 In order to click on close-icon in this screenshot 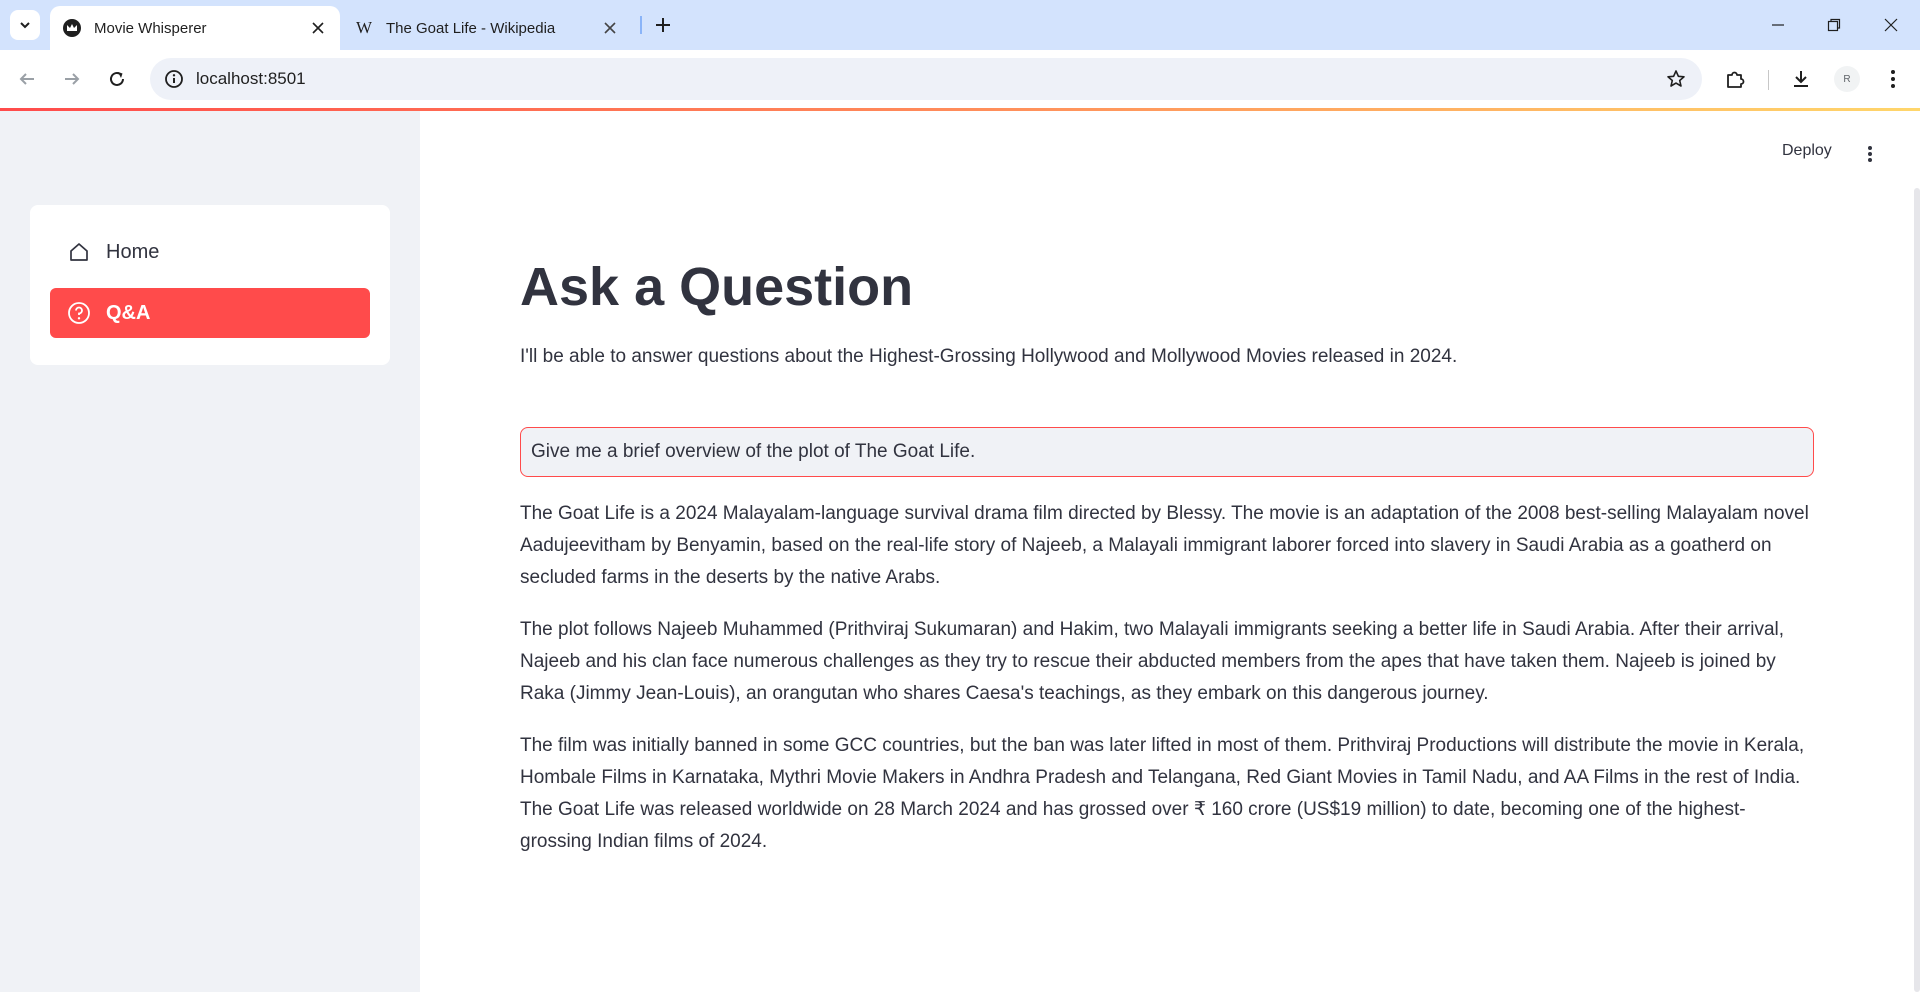, I will do `click(1891, 25)`.